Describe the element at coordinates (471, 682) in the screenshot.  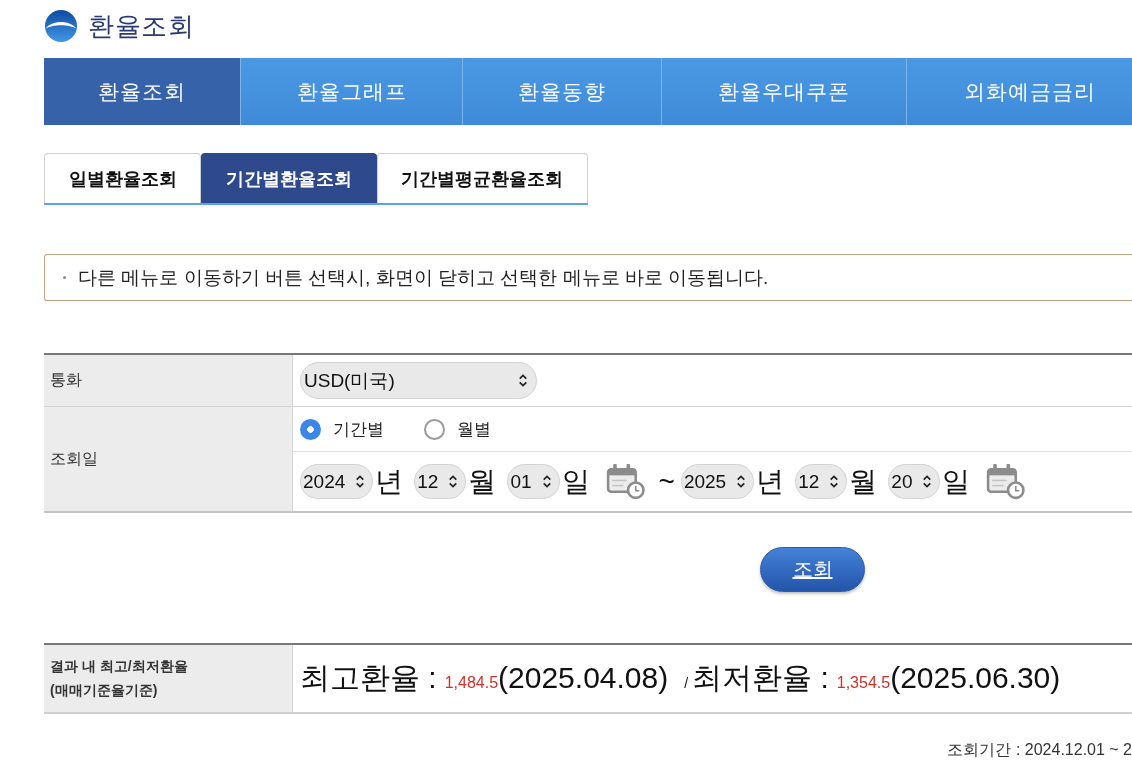
I see `rate-value: 1,484.5` at that location.